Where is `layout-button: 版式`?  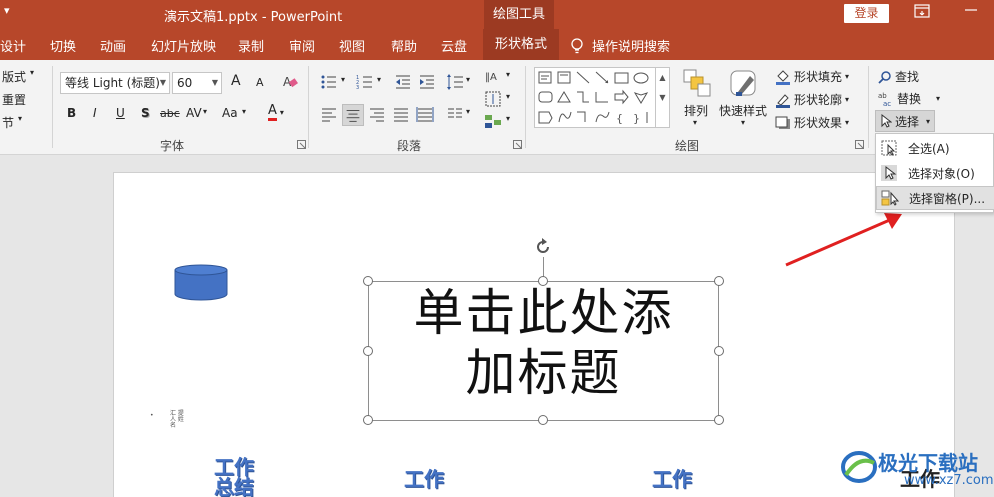
layout-button: 版式 is located at coordinates (14, 76).